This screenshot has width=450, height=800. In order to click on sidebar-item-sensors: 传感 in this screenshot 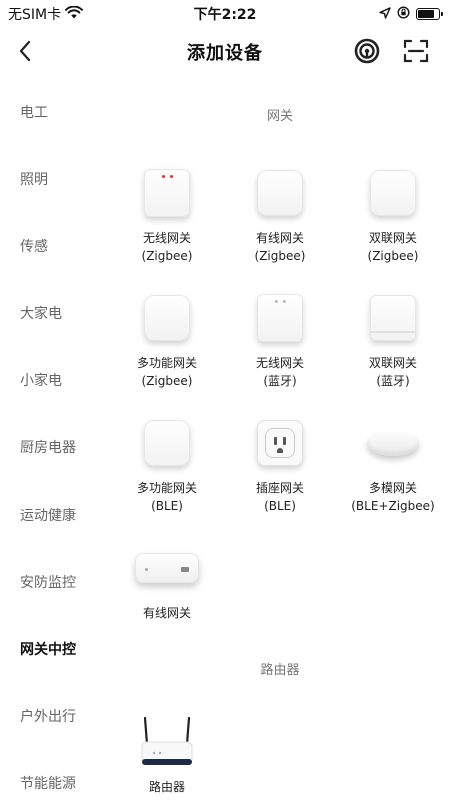, I will do `click(34, 246)`.